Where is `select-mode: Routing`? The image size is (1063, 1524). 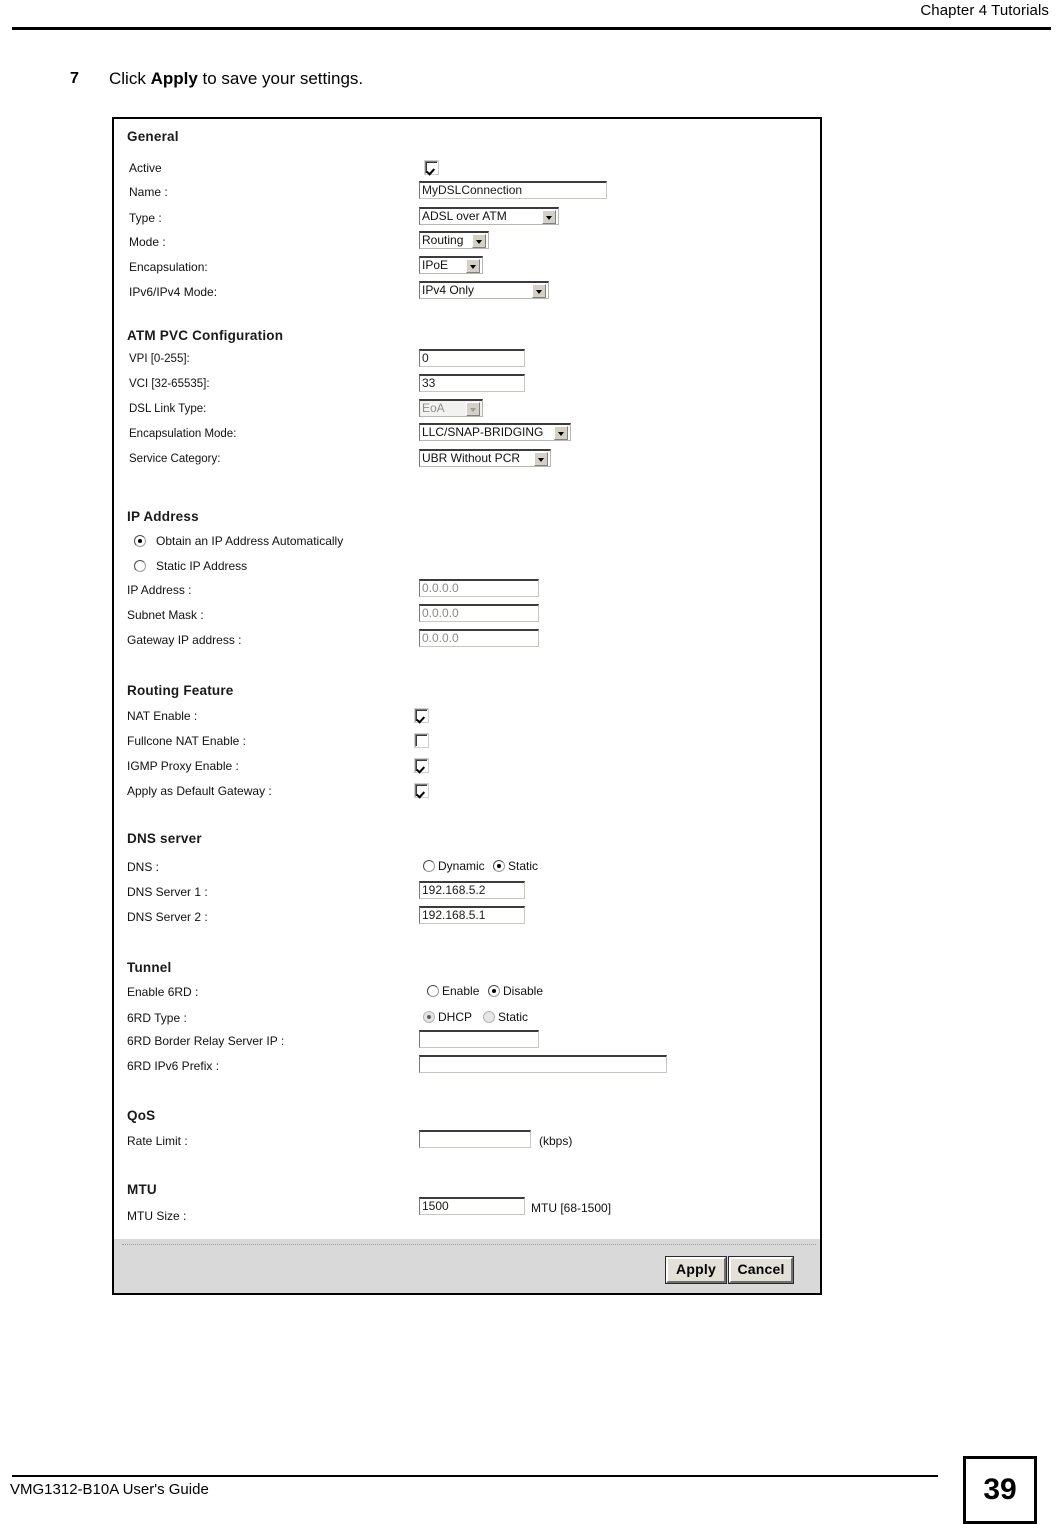 select-mode: Routing is located at coordinates (454, 240).